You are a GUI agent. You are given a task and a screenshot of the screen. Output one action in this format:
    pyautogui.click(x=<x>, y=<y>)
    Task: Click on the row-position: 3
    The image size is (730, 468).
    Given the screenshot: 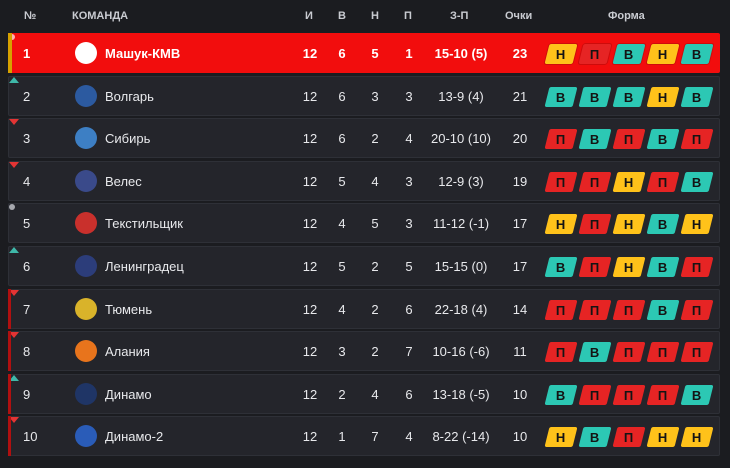 What is the action you would take?
    pyautogui.click(x=27, y=139)
    